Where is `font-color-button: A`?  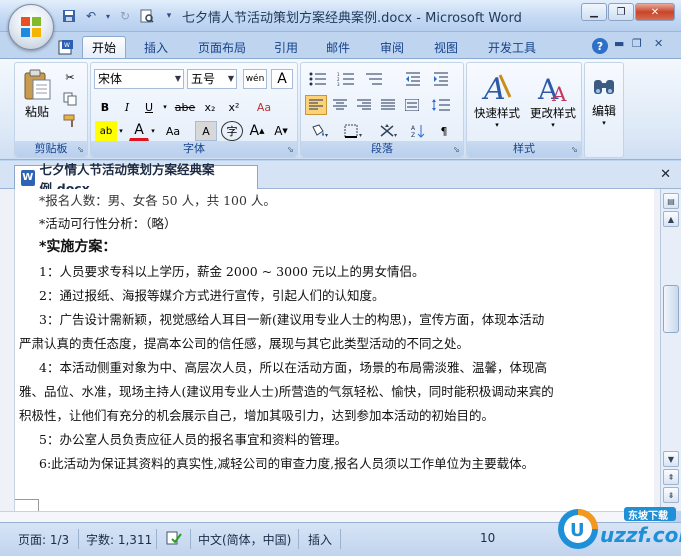
font-color-button: A is located at coordinates (139, 131).